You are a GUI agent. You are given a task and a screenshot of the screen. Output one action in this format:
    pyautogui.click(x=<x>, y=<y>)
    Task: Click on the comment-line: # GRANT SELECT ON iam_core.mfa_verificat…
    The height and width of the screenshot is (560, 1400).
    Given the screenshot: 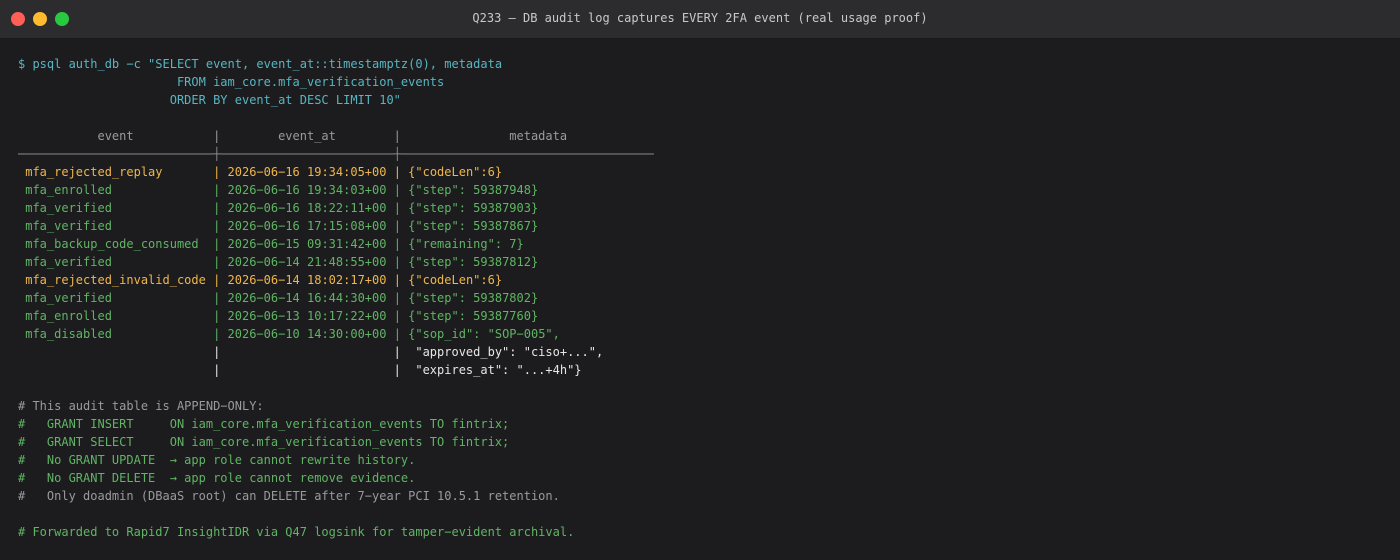 What is the action you would take?
    pyautogui.click(x=264, y=442)
    